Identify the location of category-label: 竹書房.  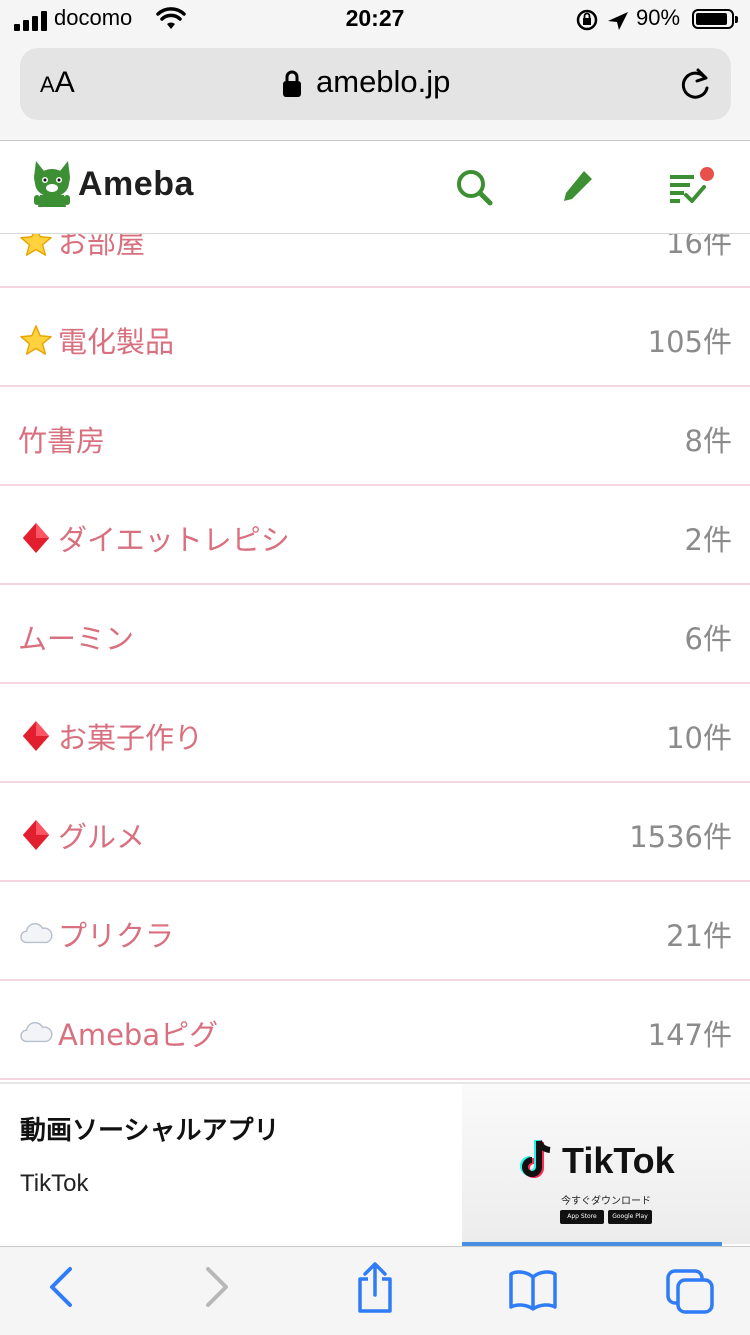
(61, 439).